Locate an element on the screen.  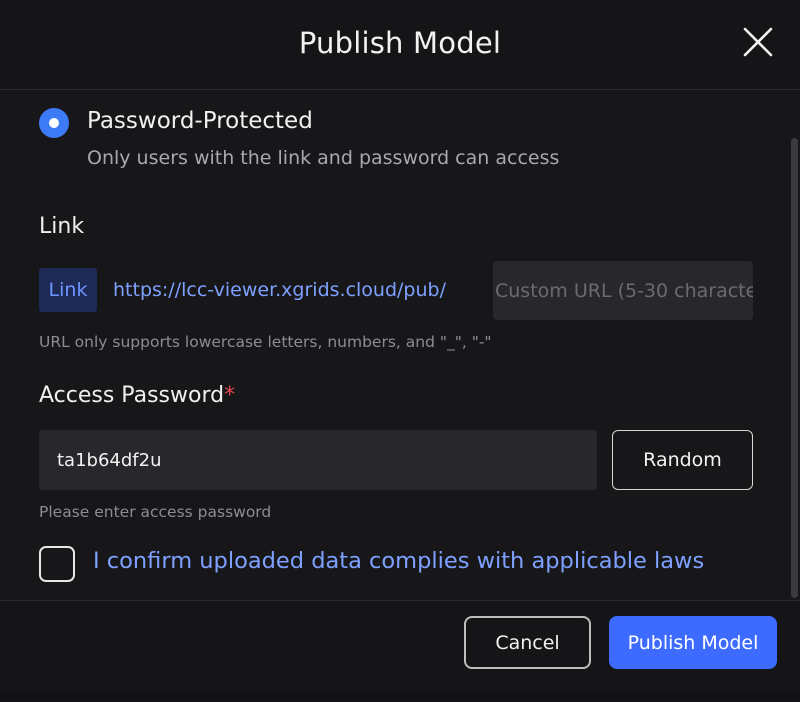
dialog-header: Publish Model is located at coordinates (400, 45).